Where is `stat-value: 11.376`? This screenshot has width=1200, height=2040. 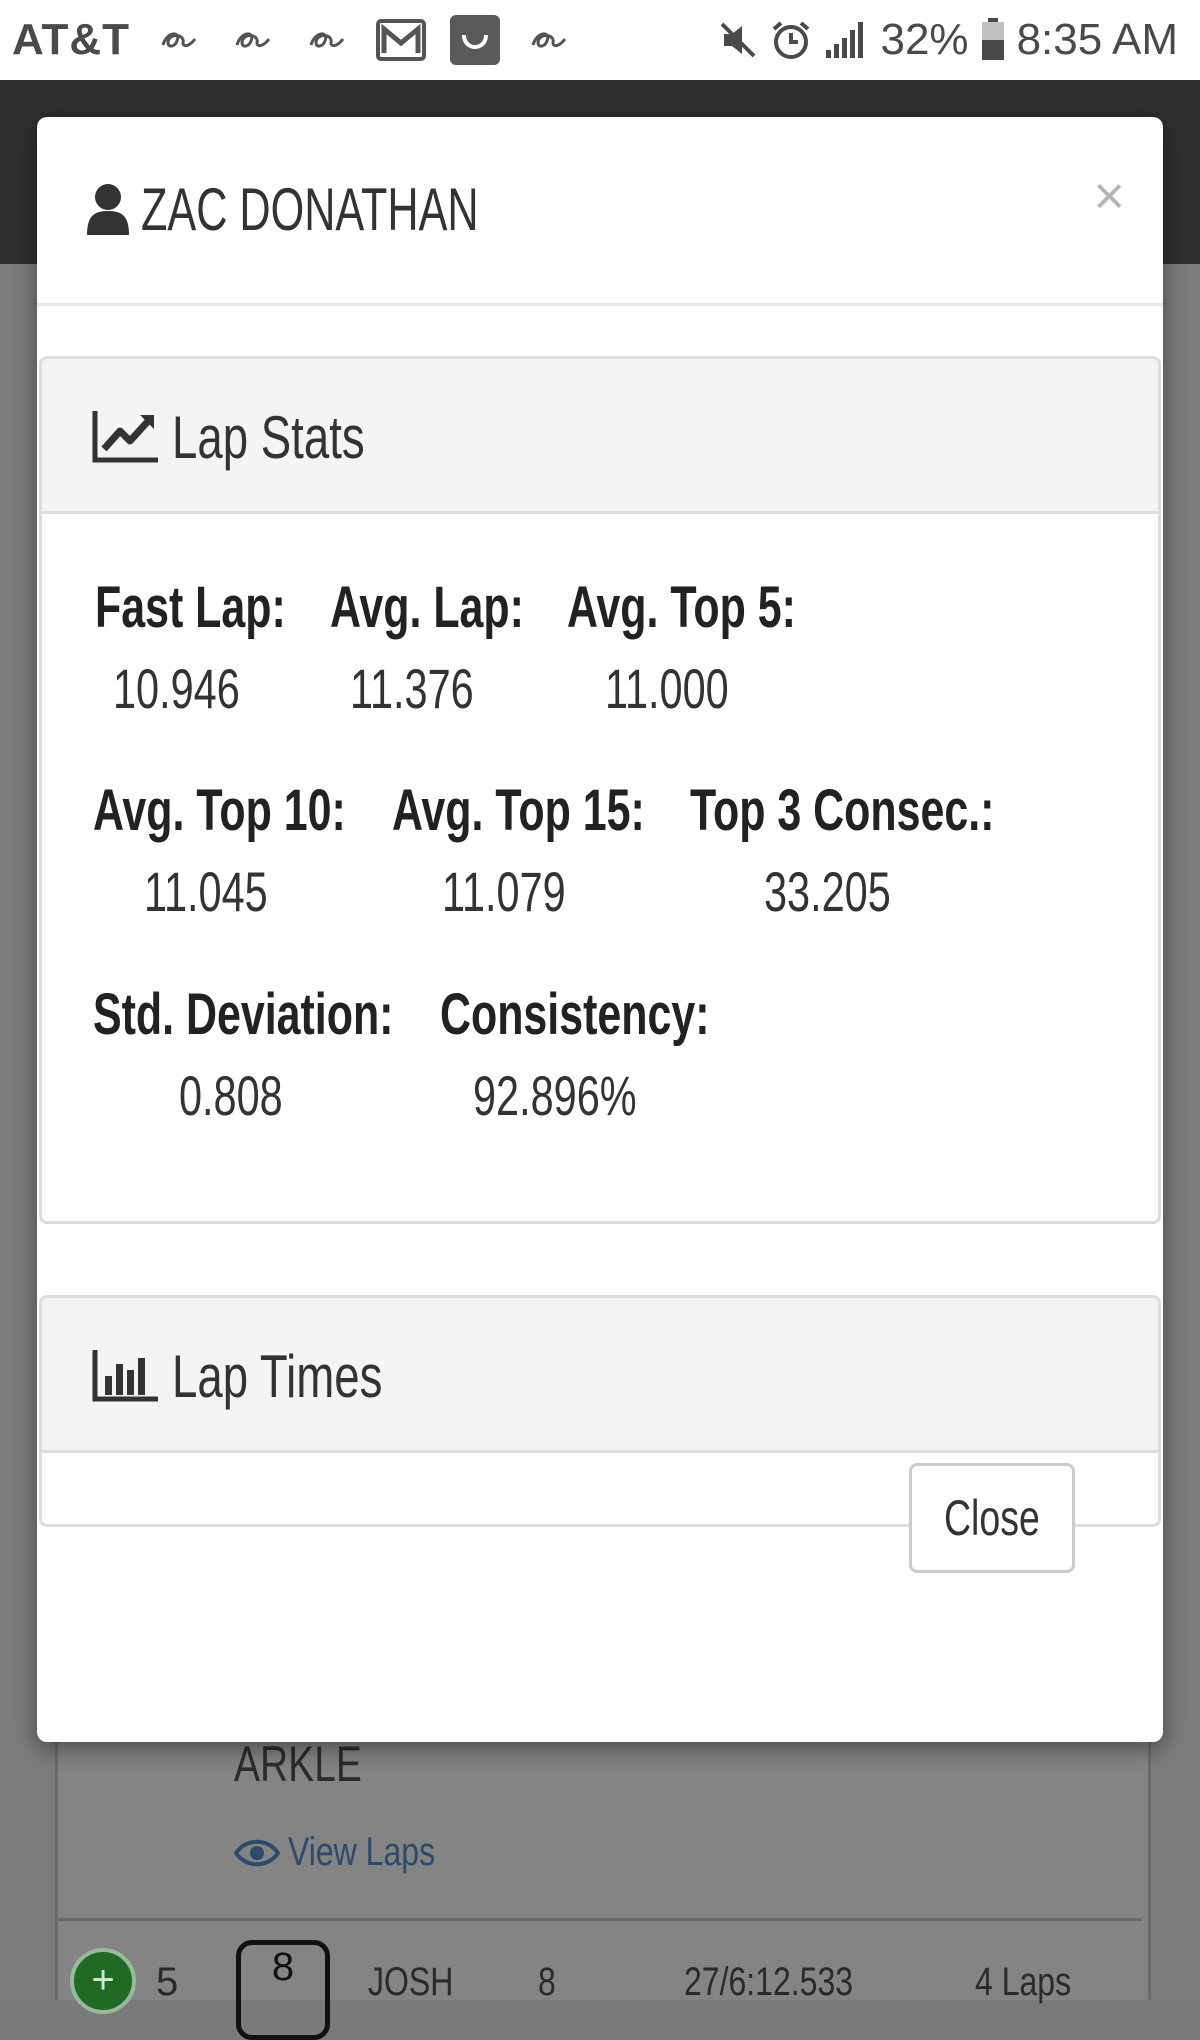
stat-value: 11.376 is located at coordinates (412, 688).